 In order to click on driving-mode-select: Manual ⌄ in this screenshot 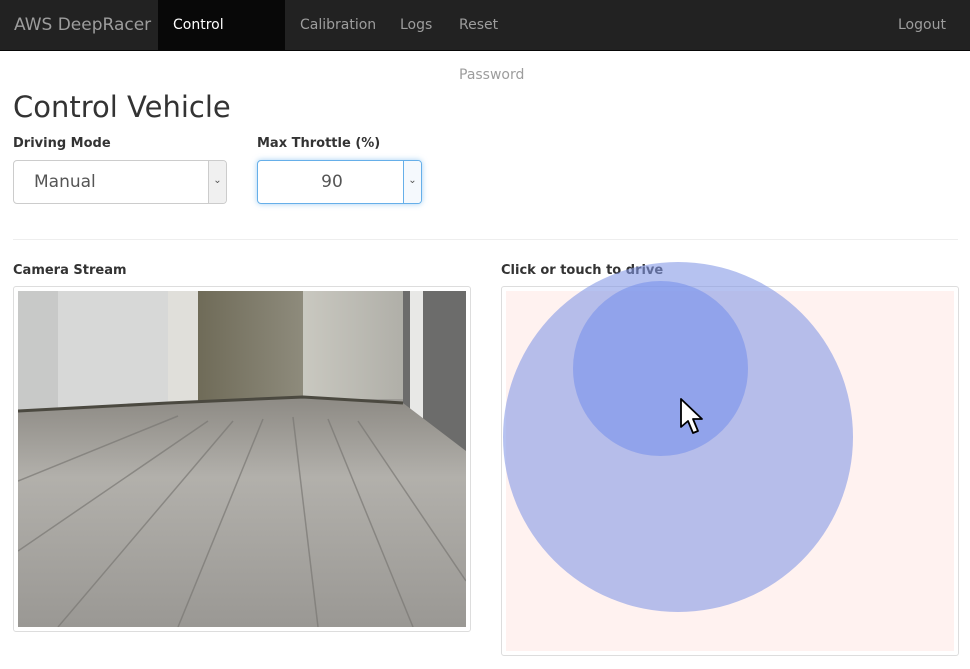, I will do `click(120, 182)`.